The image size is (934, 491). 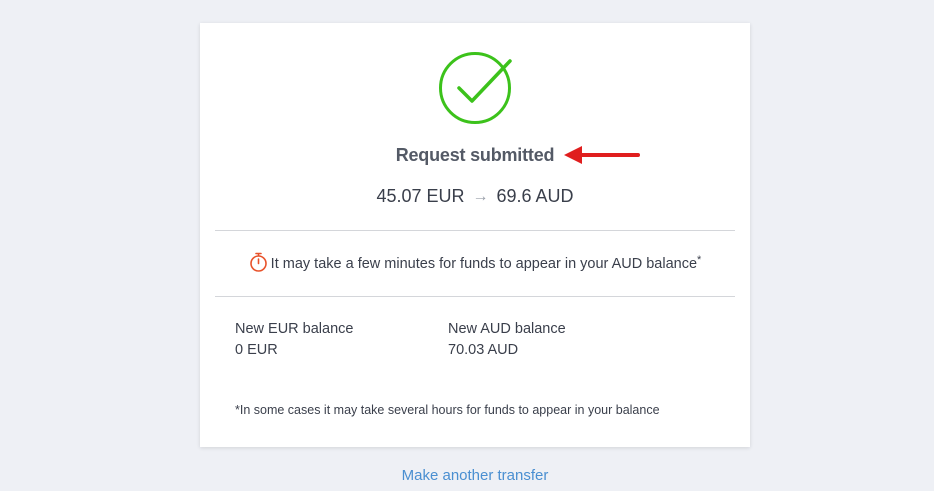 I want to click on eur-balance: New EUR balance 0 EUR, so click(x=335, y=340).